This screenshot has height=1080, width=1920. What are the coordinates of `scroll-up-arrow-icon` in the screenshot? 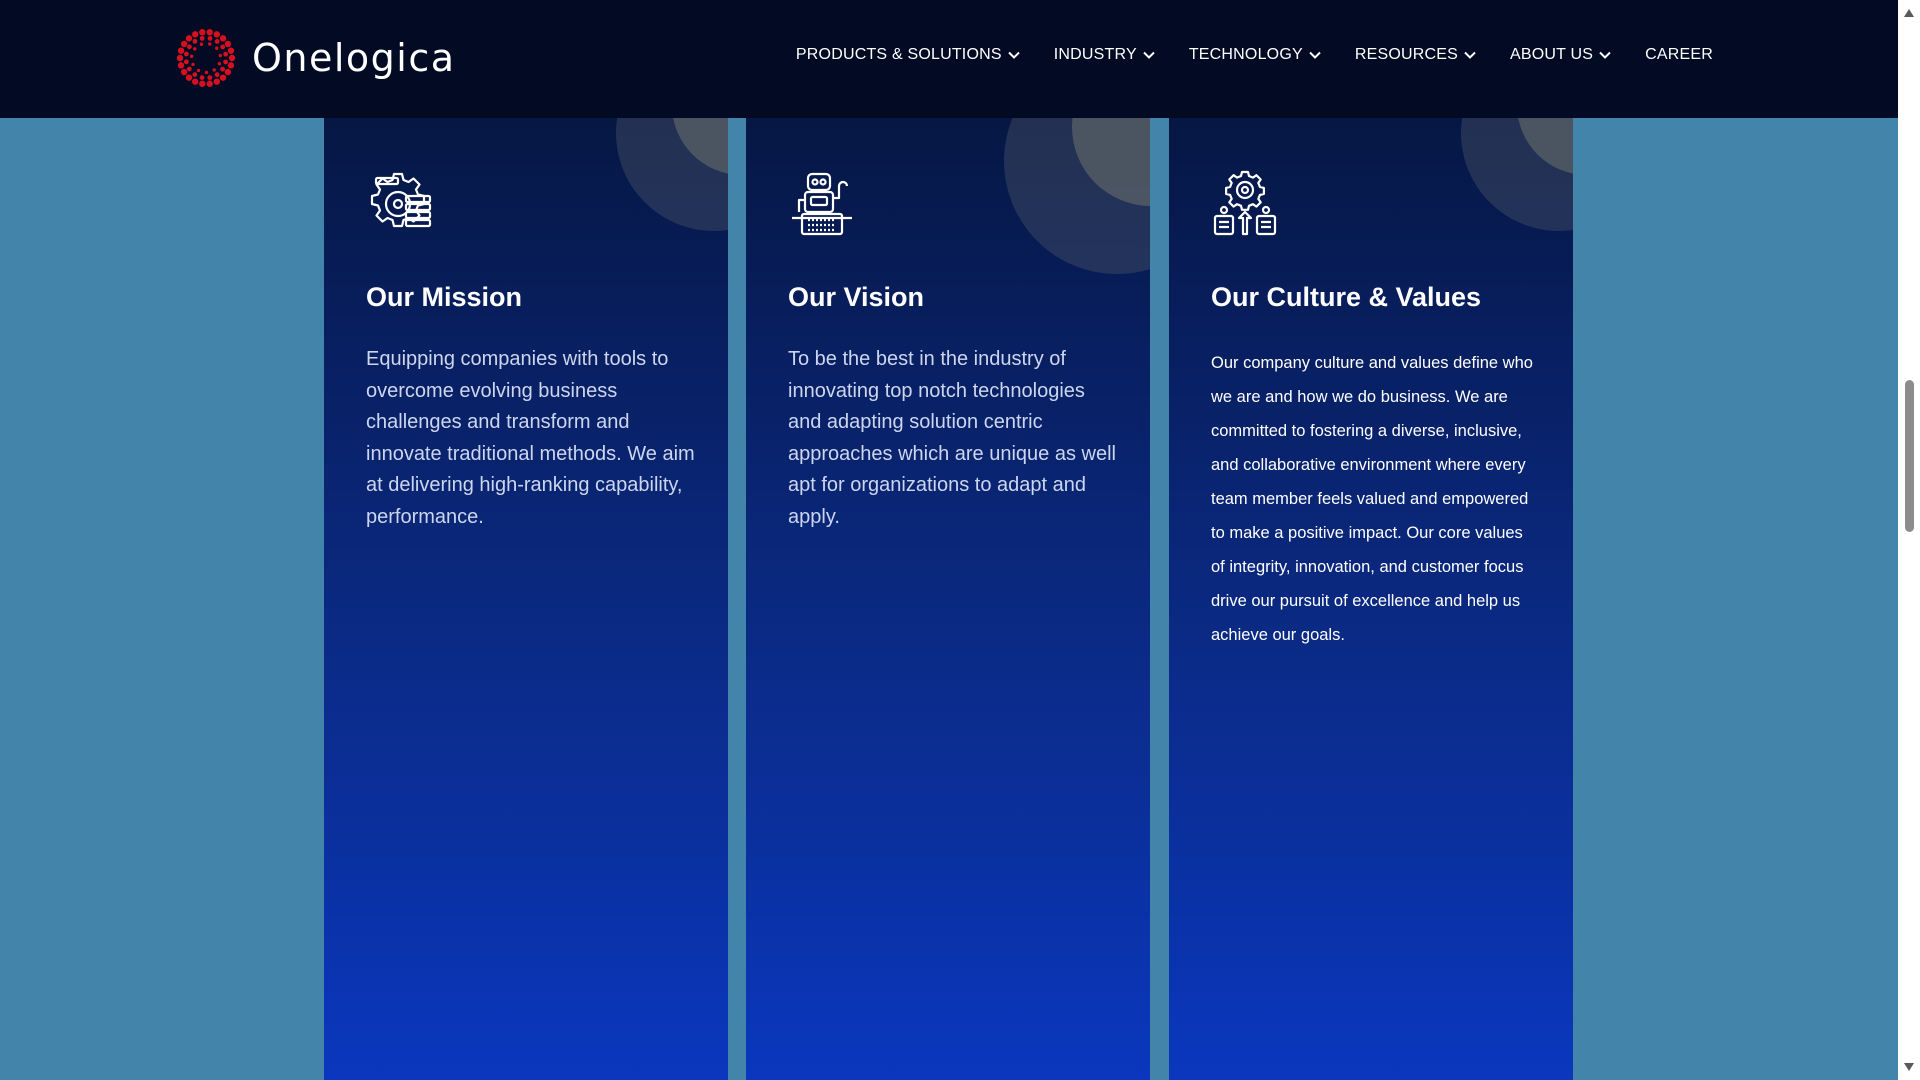 It's located at (1909, 13).